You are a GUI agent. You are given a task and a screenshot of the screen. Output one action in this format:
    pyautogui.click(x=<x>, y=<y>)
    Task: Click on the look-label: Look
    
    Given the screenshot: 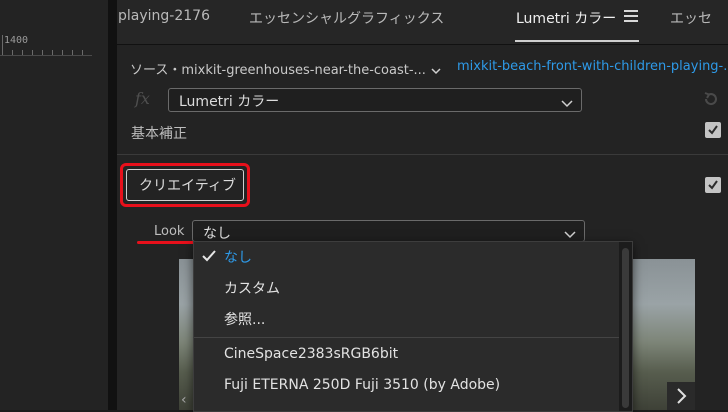 What is the action you would take?
    pyautogui.click(x=169, y=231)
    